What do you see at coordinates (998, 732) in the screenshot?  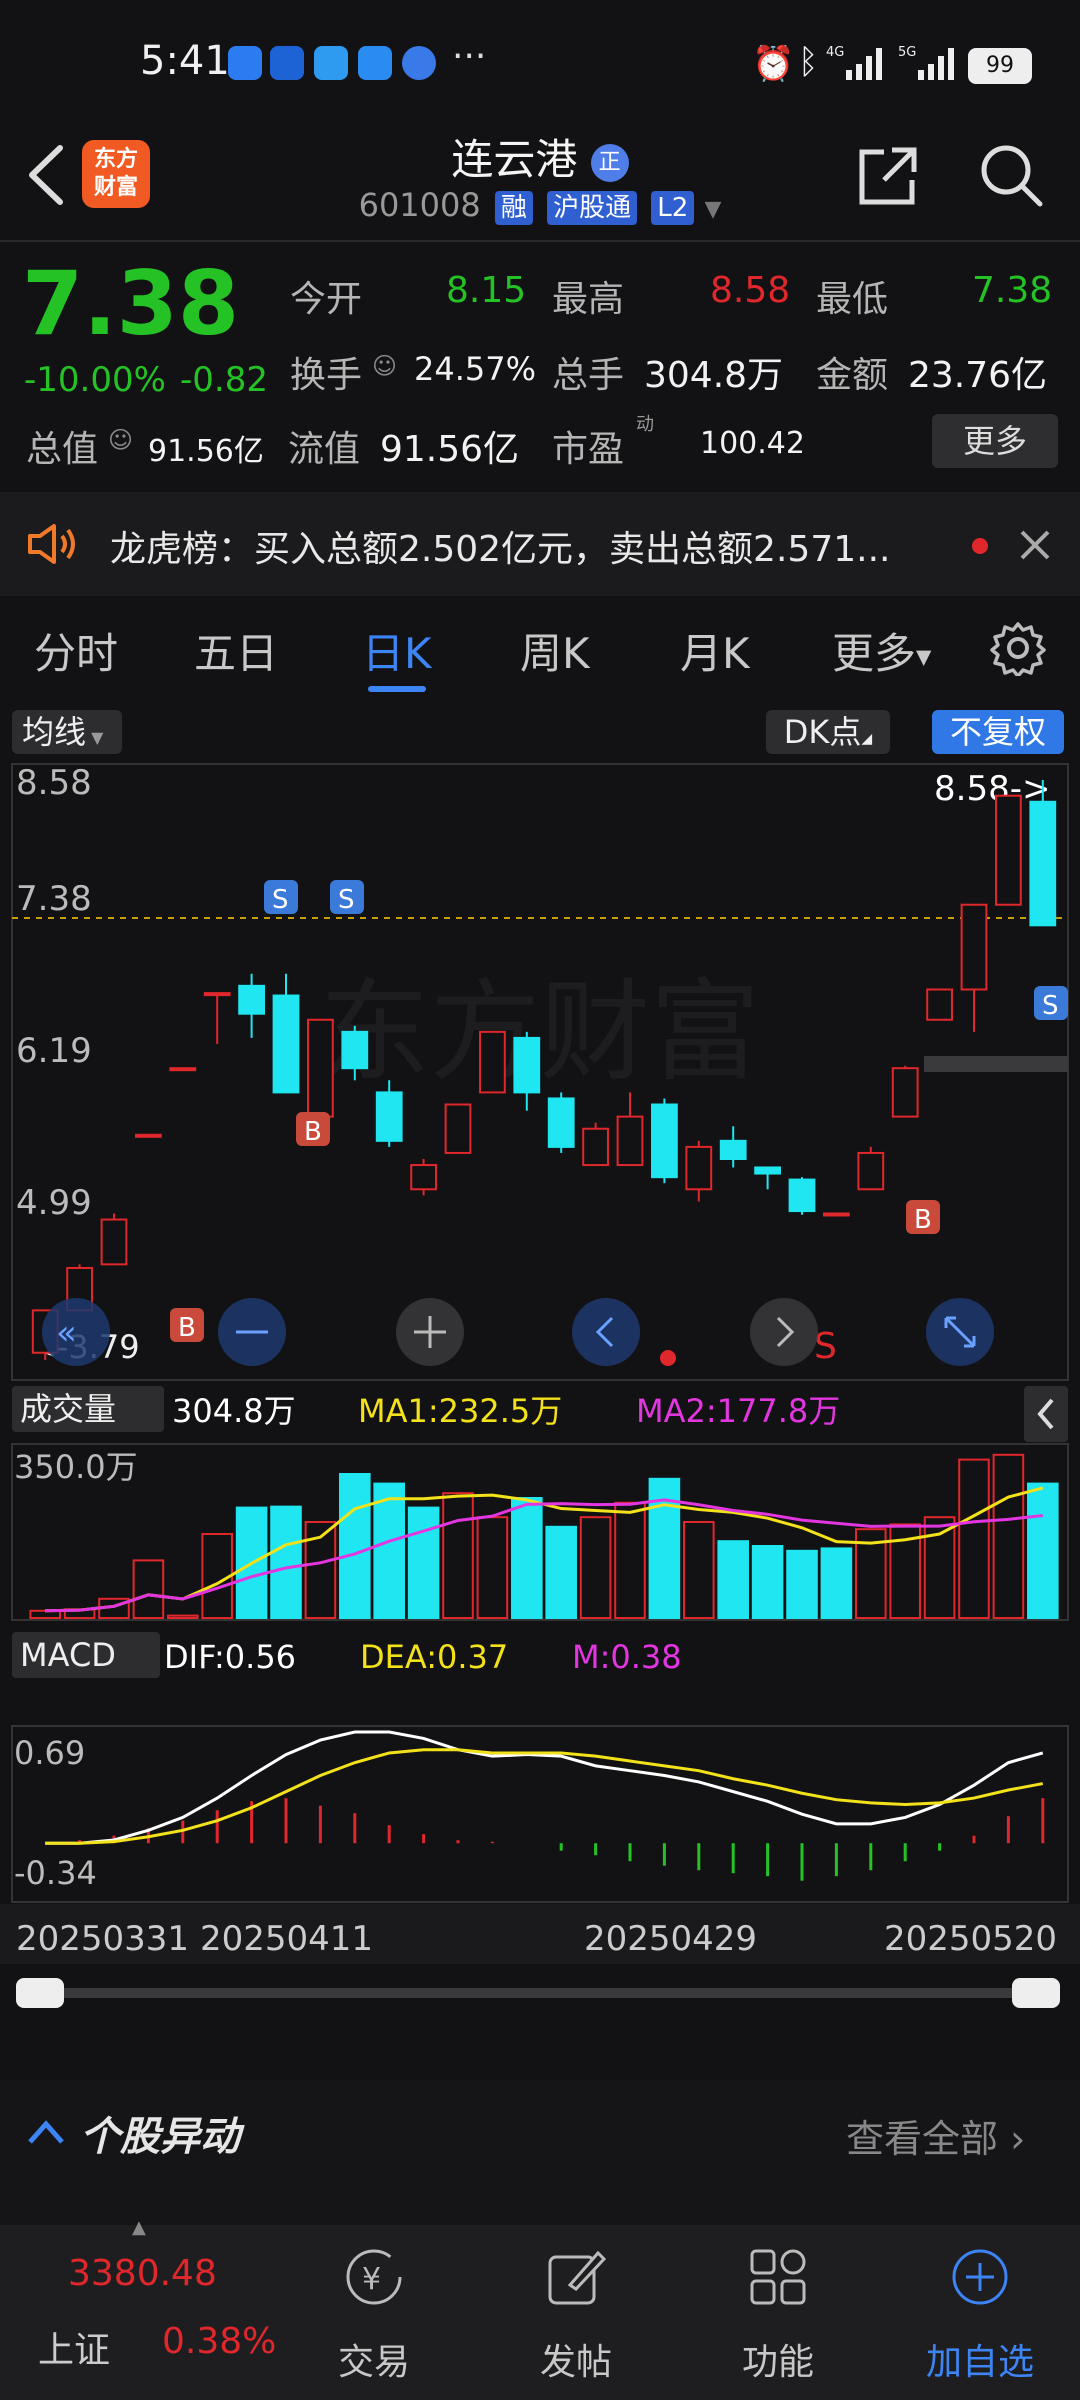 I see `no-adjust-button: 不复权` at bounding box center [998, 732].